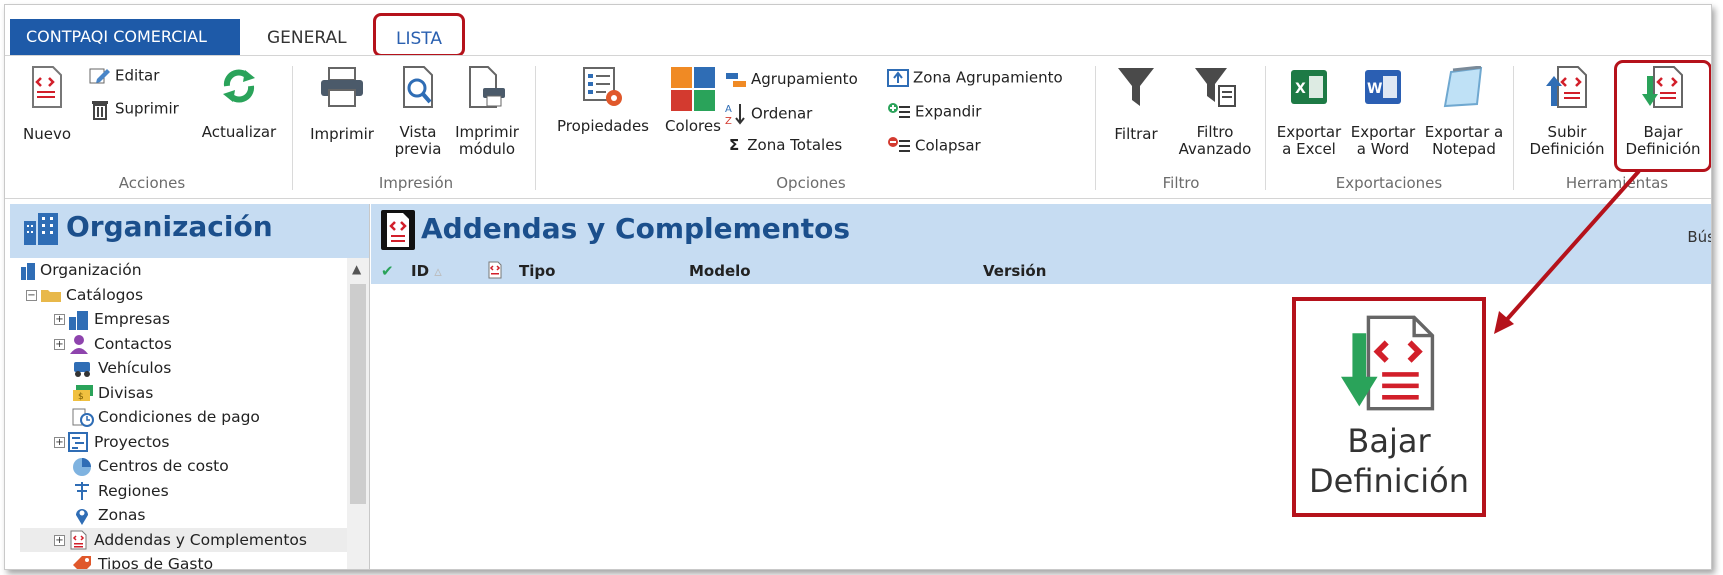 The height and width of the screenshot is (575, 1723). I want to click on exportar-notepad-button: Exportar a Notepad, so click(1464, 112).